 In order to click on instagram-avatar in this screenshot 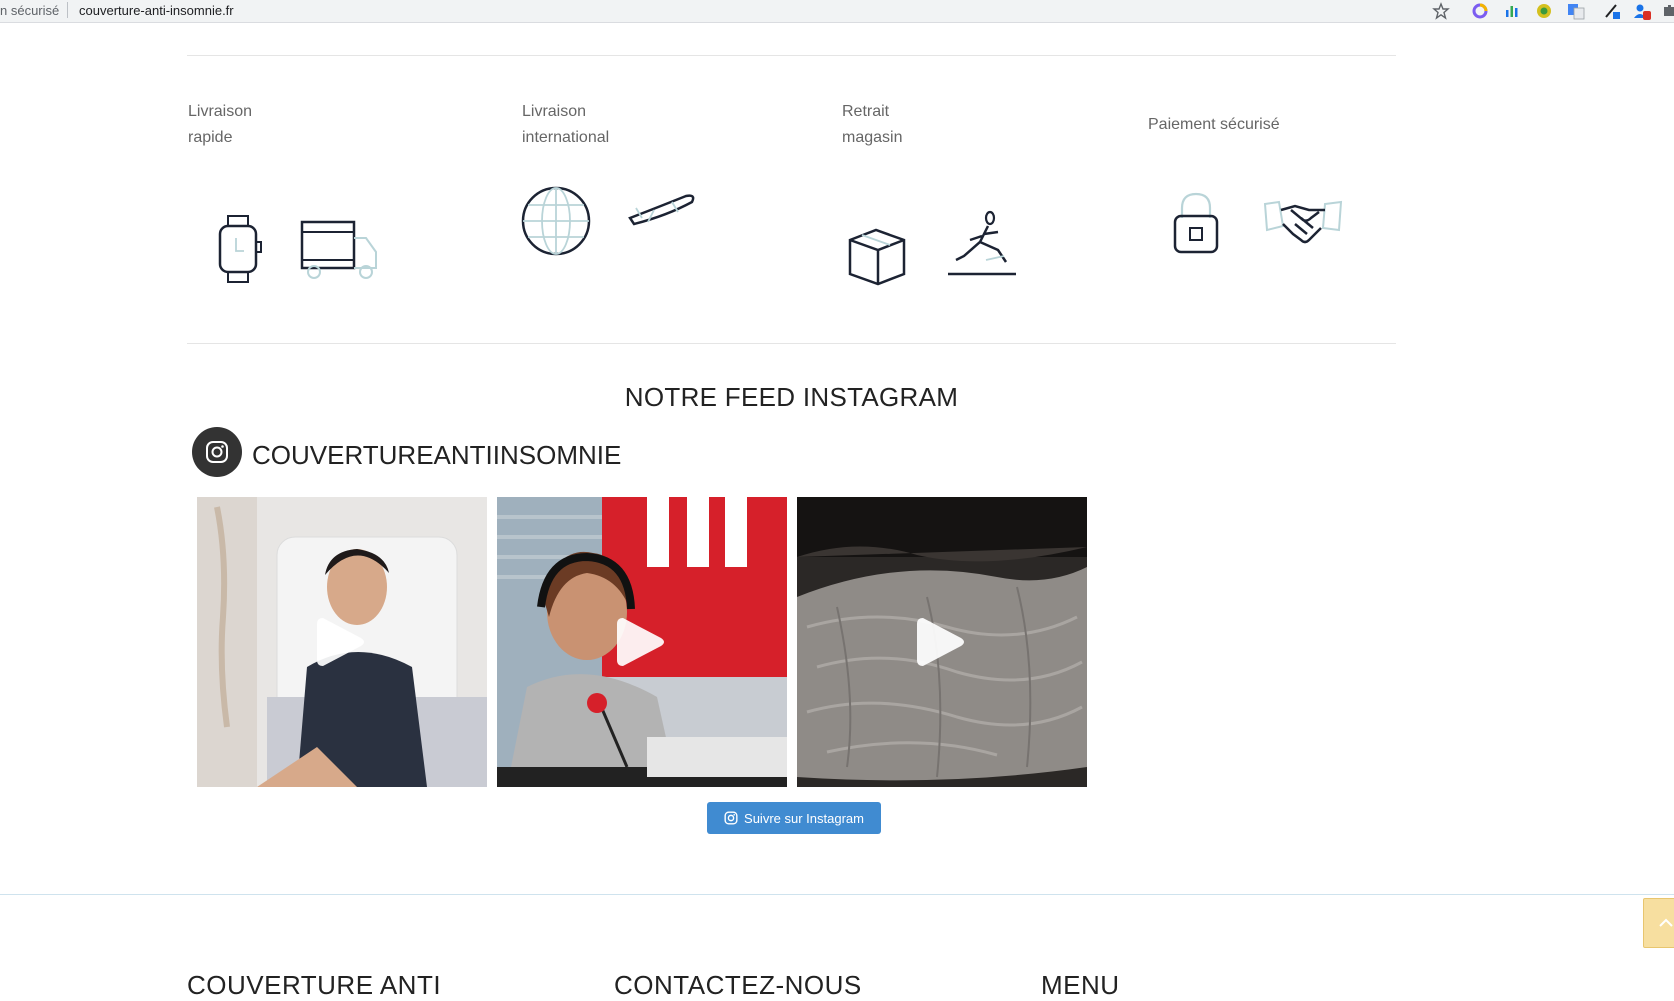, I will do `click(217, 452)`.